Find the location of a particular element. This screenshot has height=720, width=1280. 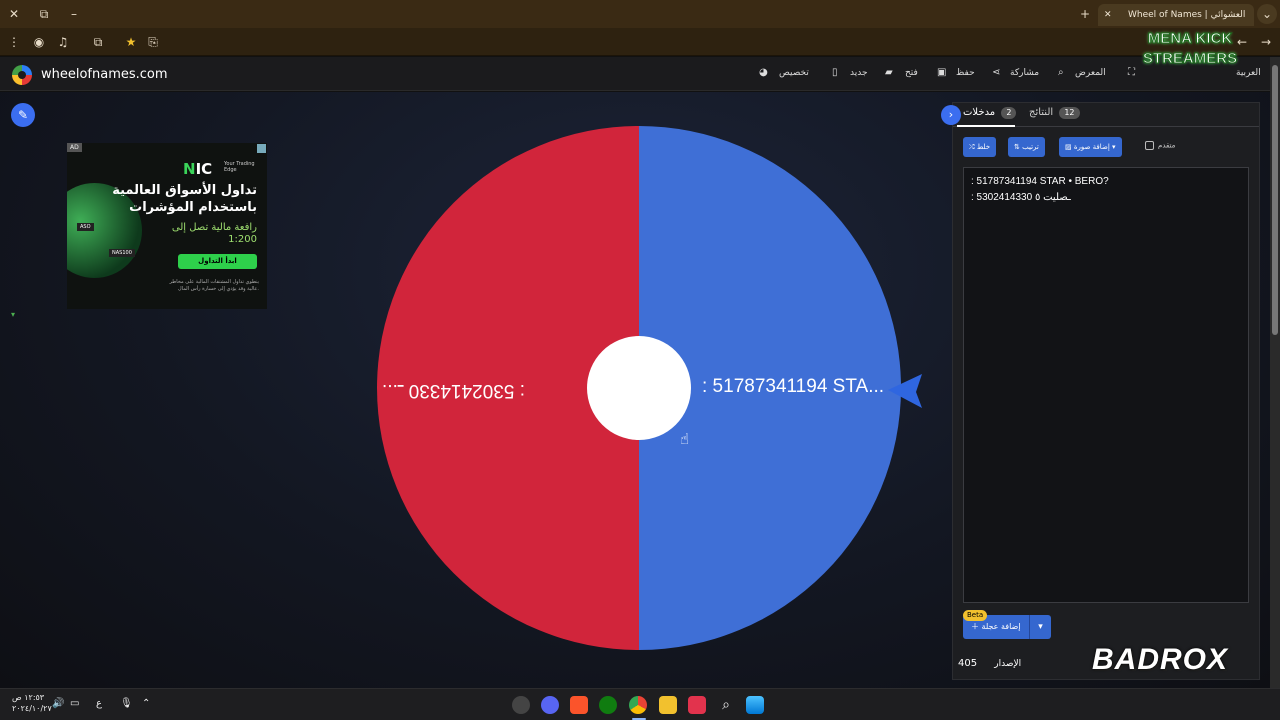

extensions-puzzle-icon: ⧉ is located at coordinates (98, 42).